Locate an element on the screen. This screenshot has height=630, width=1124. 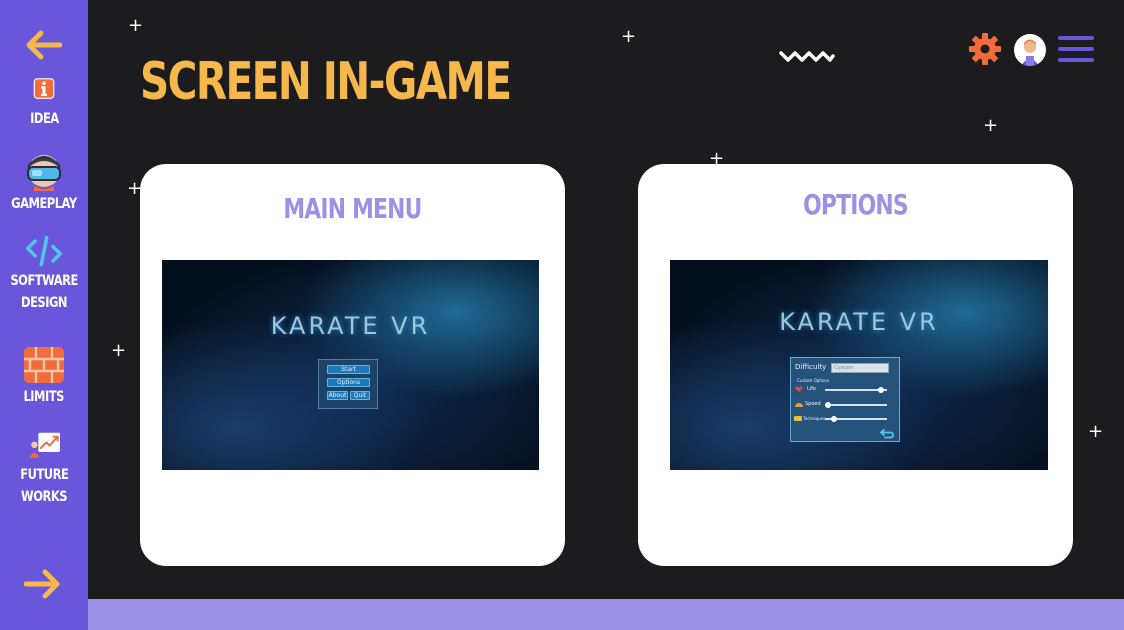
sidebar-item-future-works: FUTURE WORKS is located at coordinates (44, 470).